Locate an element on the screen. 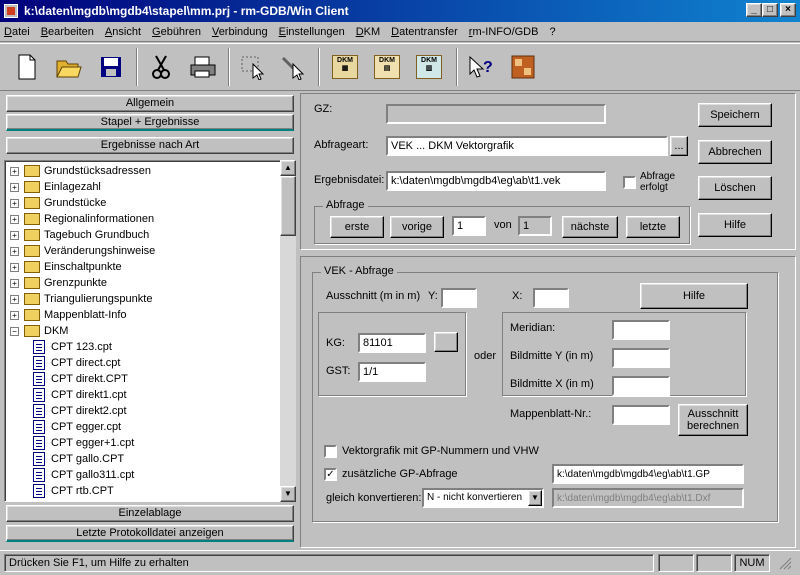  gp-path-field is located at coordinates (648, 474).